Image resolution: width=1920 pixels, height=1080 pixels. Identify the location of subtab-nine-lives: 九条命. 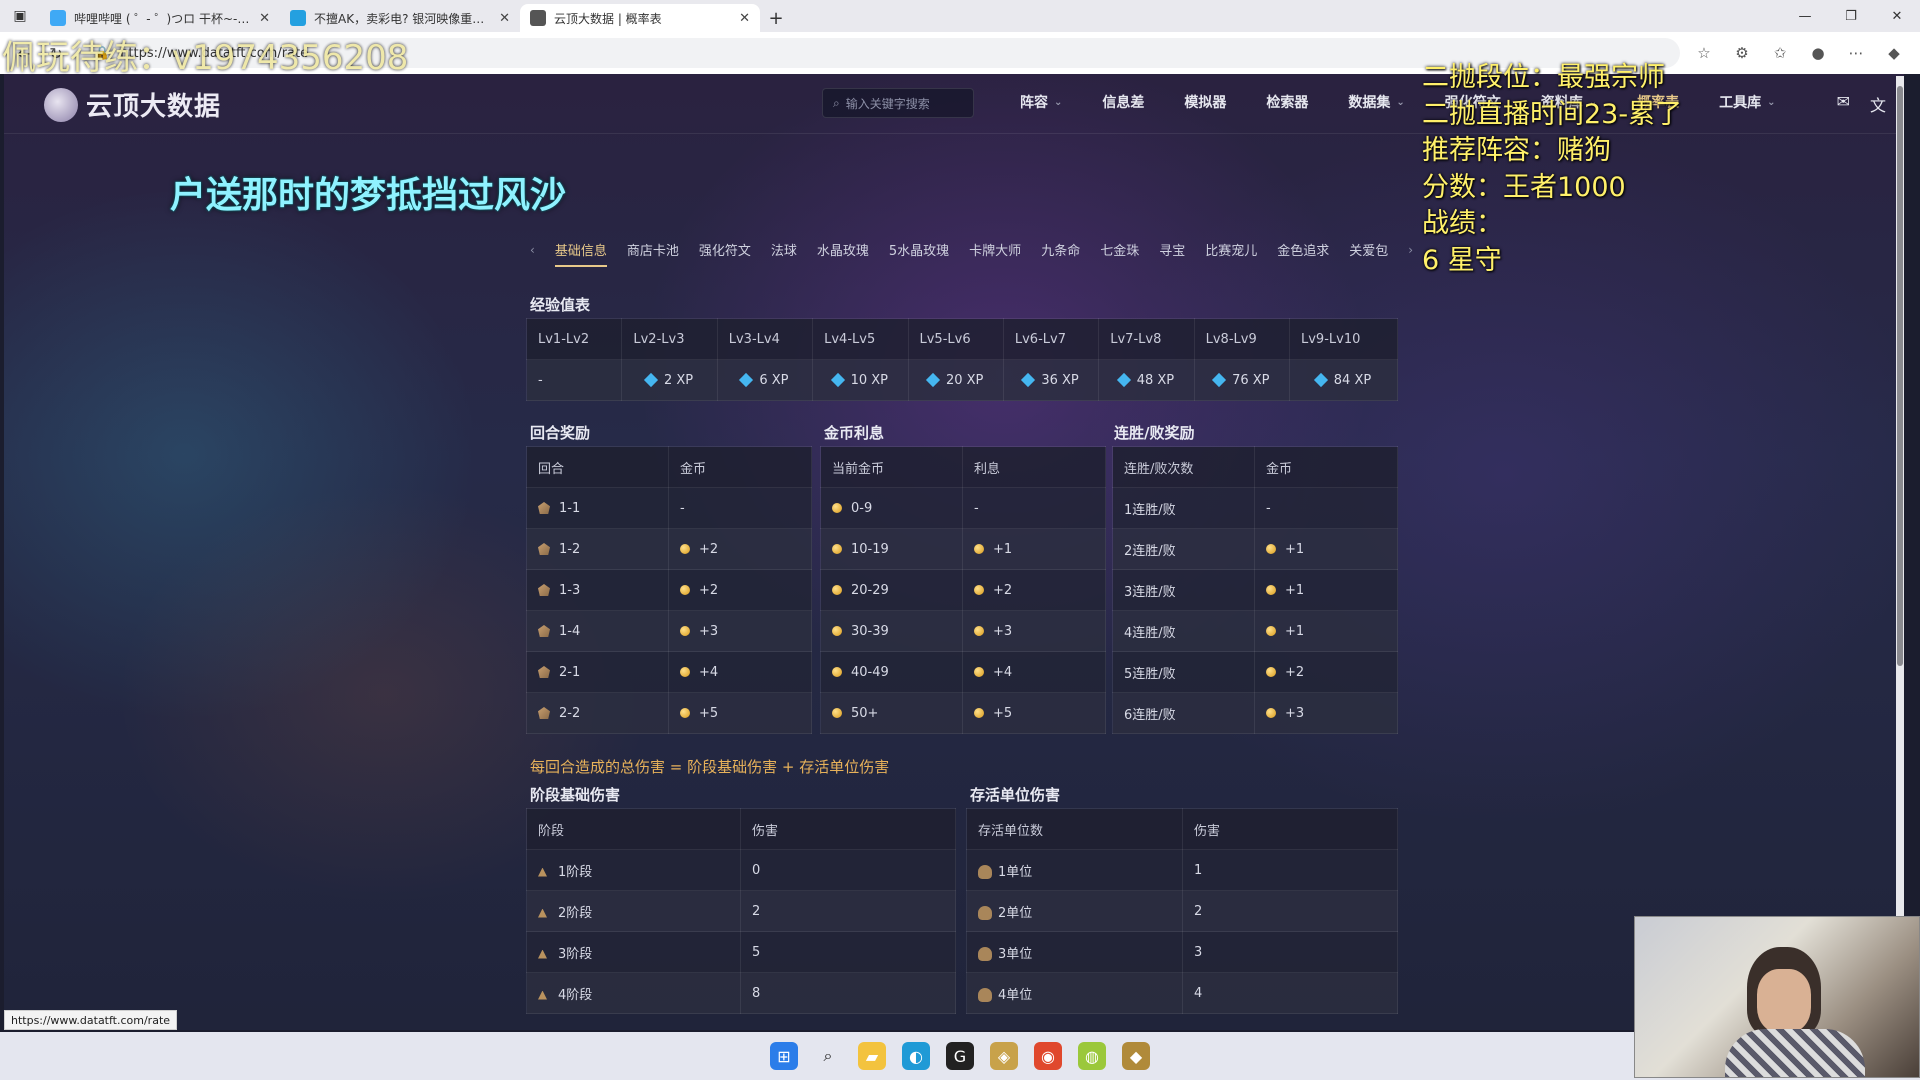
(1060, 249).